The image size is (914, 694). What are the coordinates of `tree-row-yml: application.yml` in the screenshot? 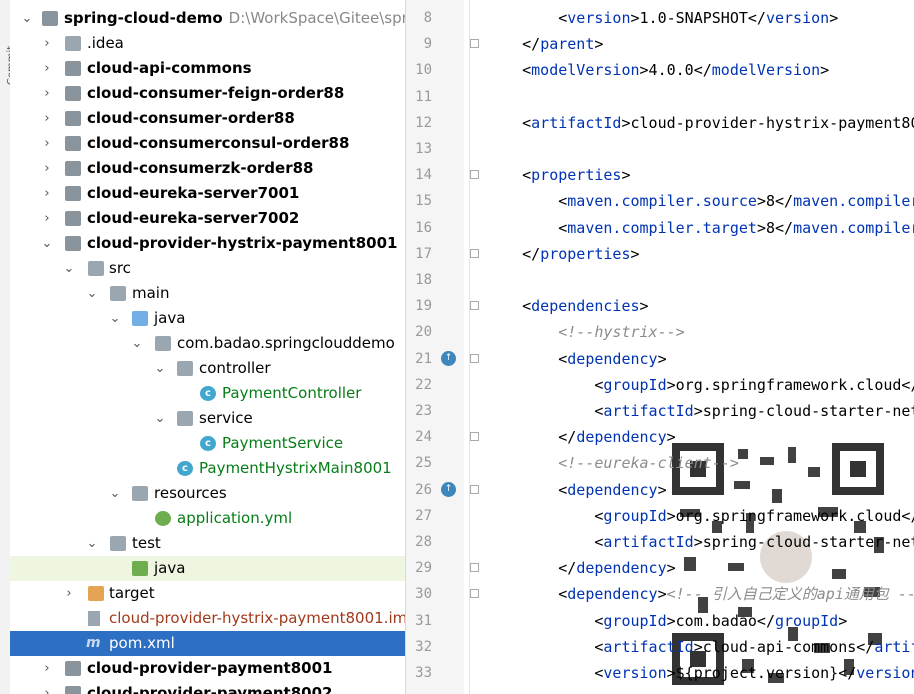 It's located at (207, 518).